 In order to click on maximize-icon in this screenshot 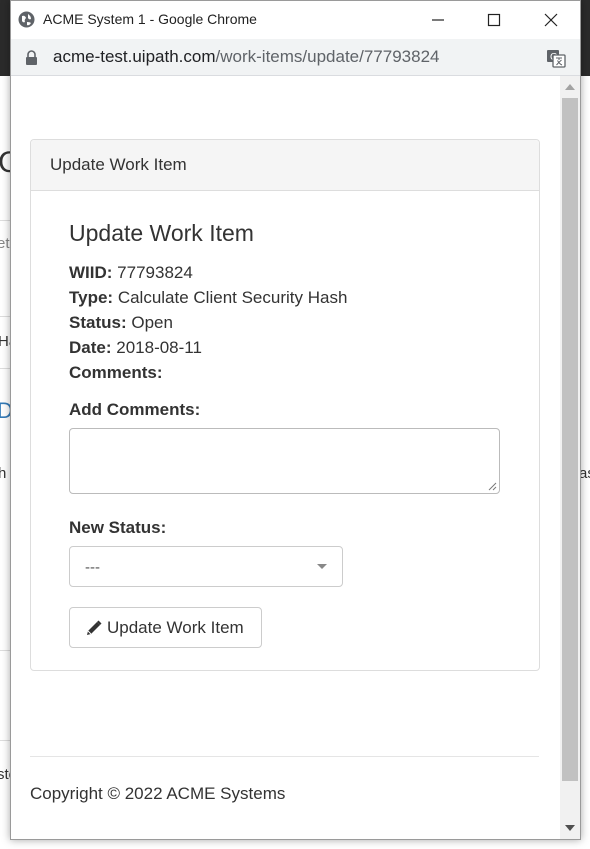, I will do `click(494, 20)`.